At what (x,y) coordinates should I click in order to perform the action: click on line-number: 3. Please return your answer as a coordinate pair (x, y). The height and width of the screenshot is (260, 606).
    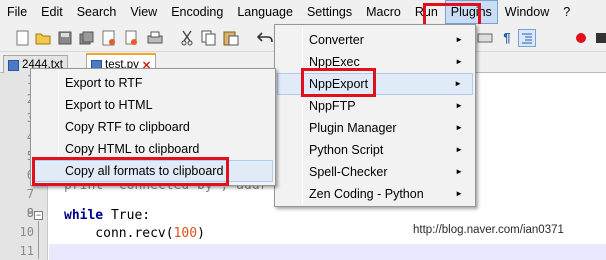
    Looking at the image, I should click on (17, 118).